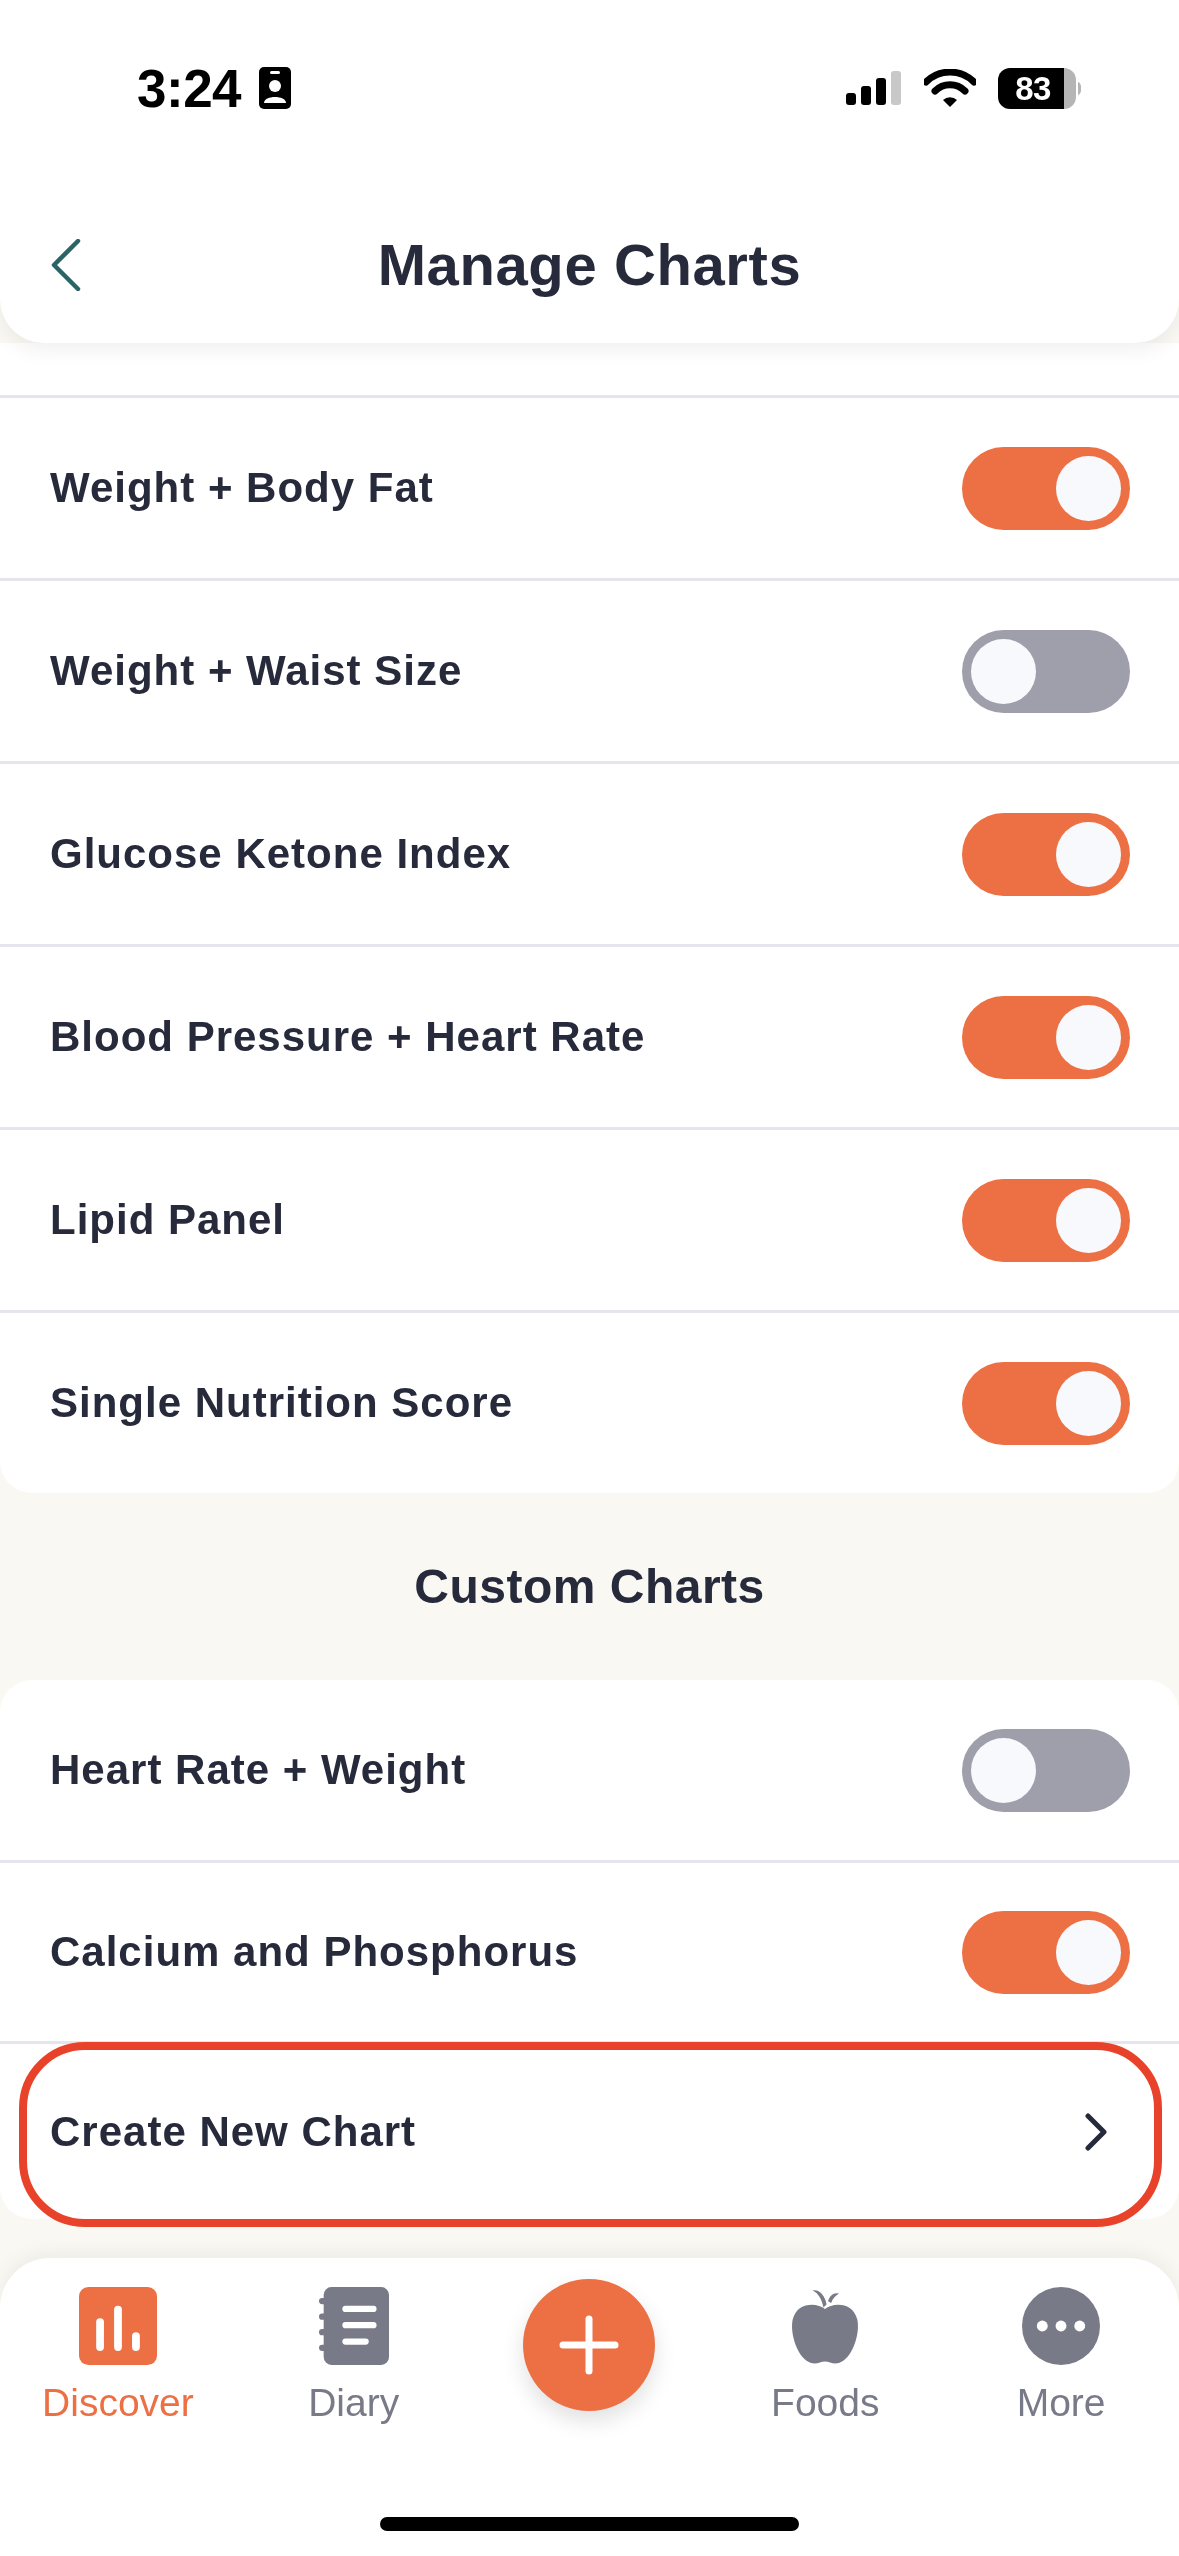 The image size is (1179, 2556). I want to click on back-icon, so click(66, 264).